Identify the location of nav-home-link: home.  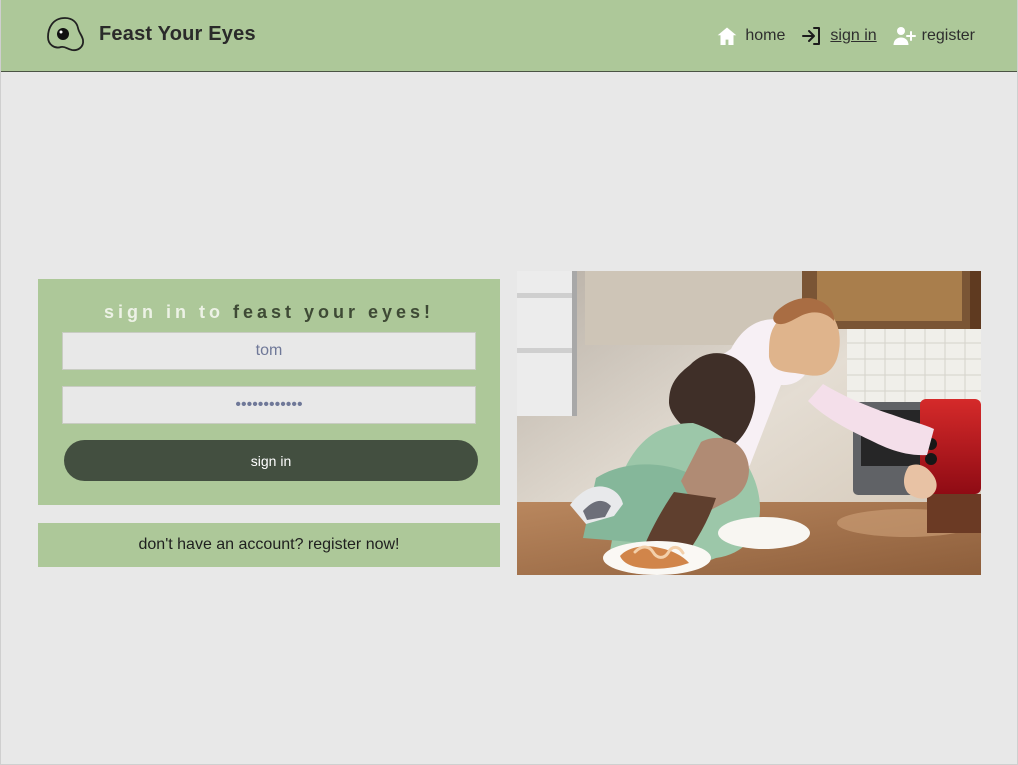
(750, 36).